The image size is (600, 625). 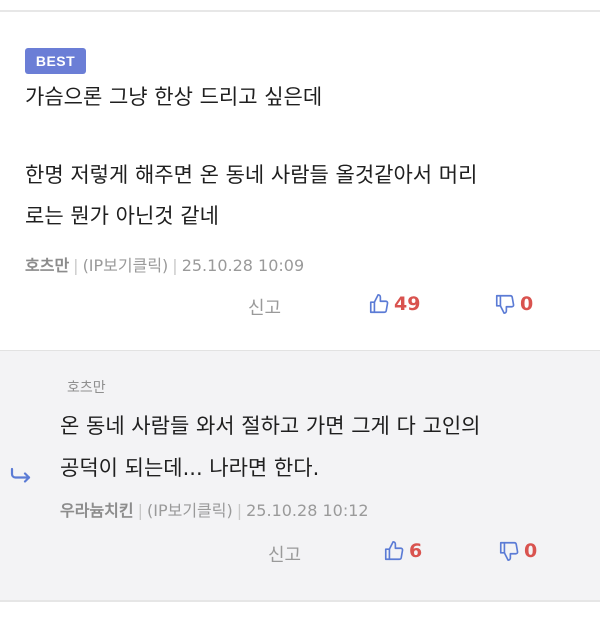 What do you see at coordinates (270, 426) in the screenshot?
I see `comment-text-line: 온 동네 사람들 와서 절하고 가면 그게 다 고인의` at bounding box center [270, 426].